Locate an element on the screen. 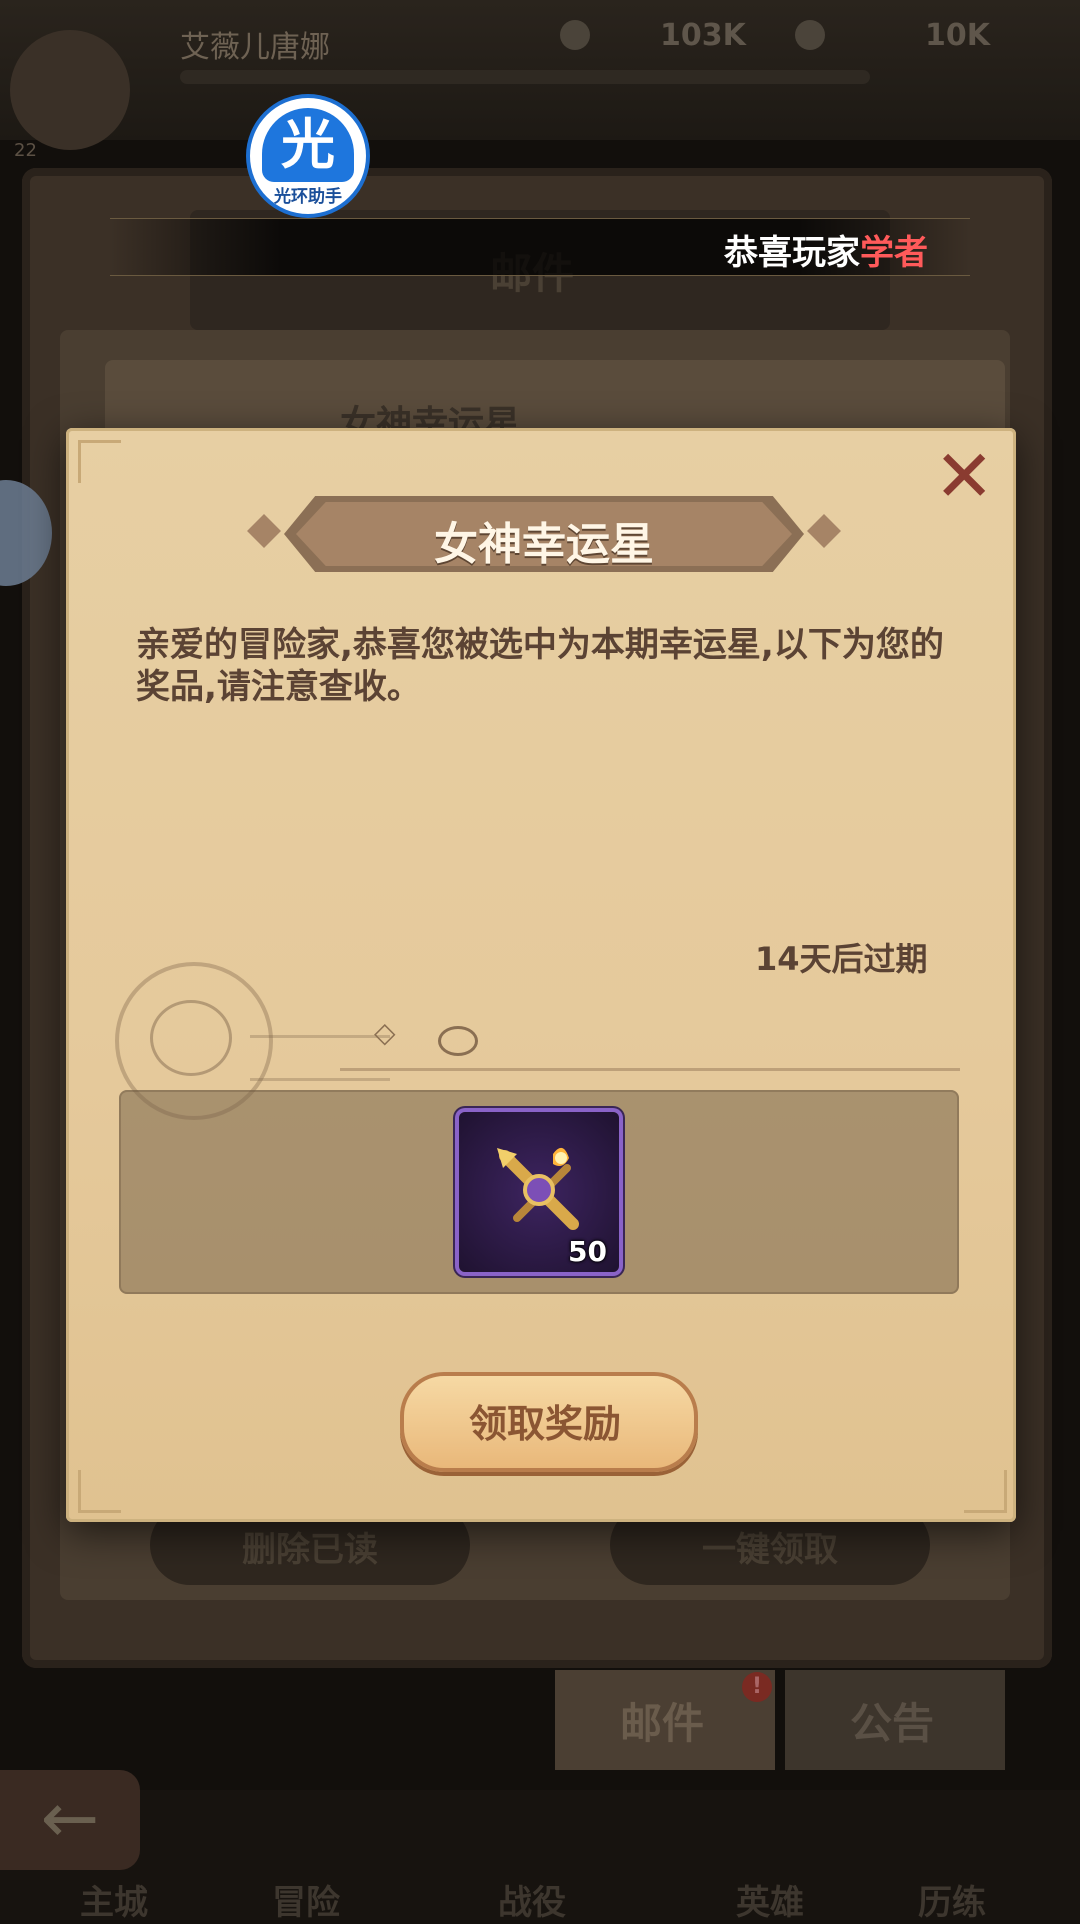 This screenshot has height=1924, width=1080. marquee-text: 恭喜玩家学者 is located at coordinates (826, 249).